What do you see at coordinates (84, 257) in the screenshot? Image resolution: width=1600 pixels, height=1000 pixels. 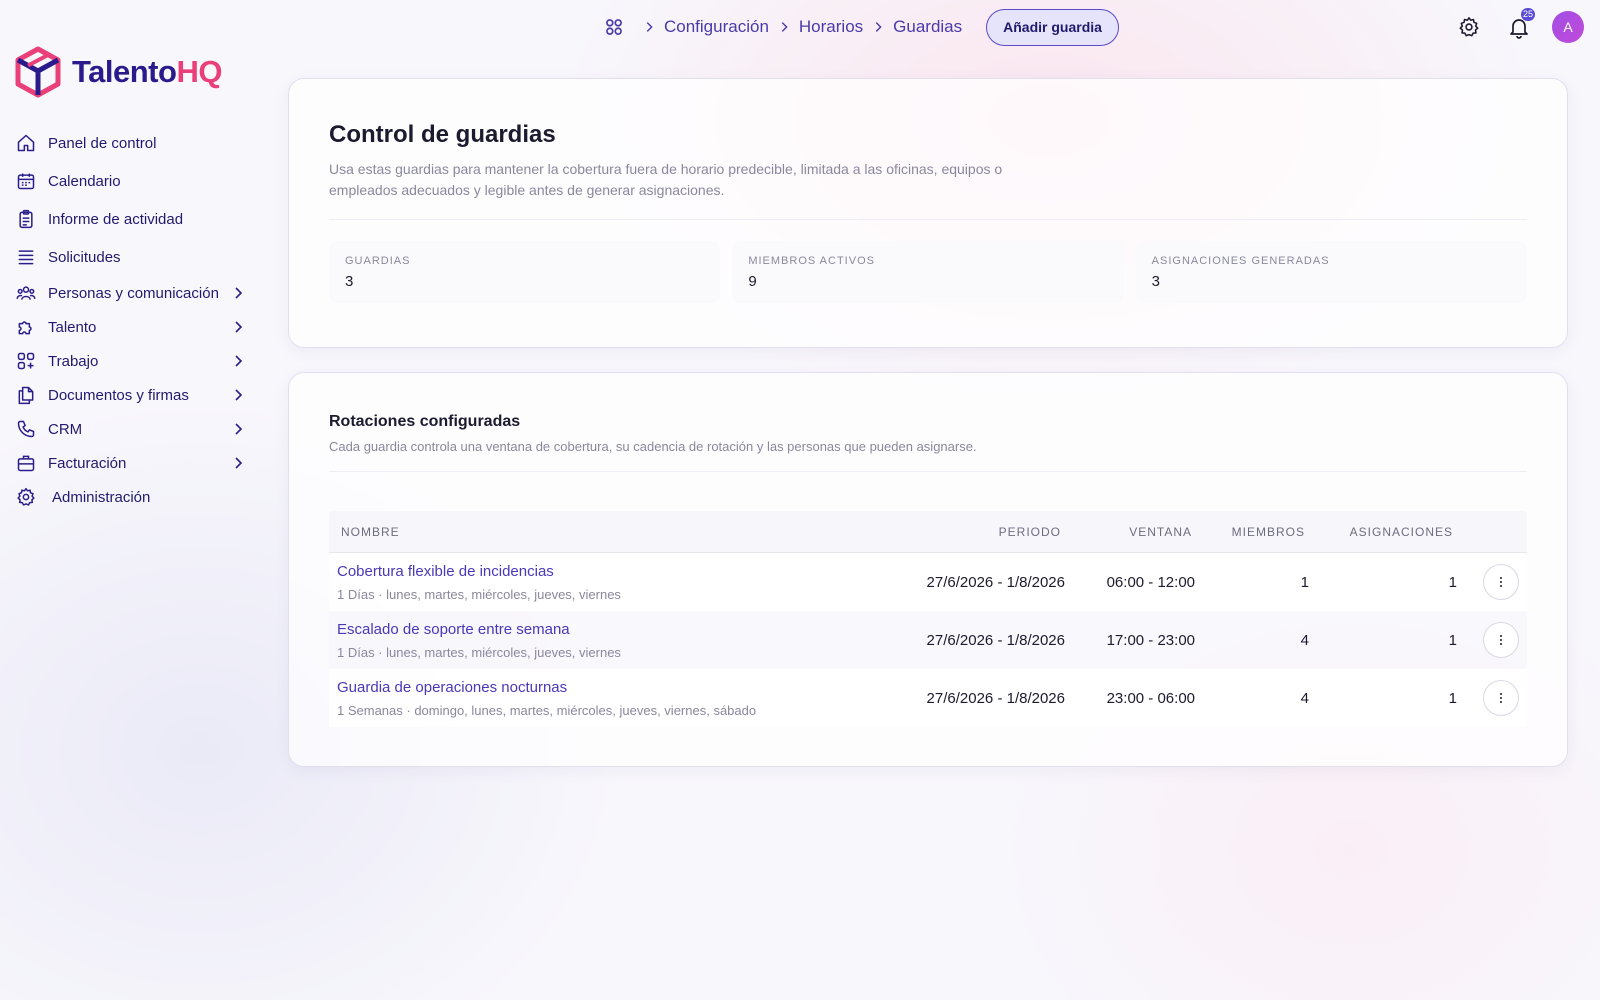 I see `sidebar-item-label: Solicitudes` at bounding box center [84, 257].